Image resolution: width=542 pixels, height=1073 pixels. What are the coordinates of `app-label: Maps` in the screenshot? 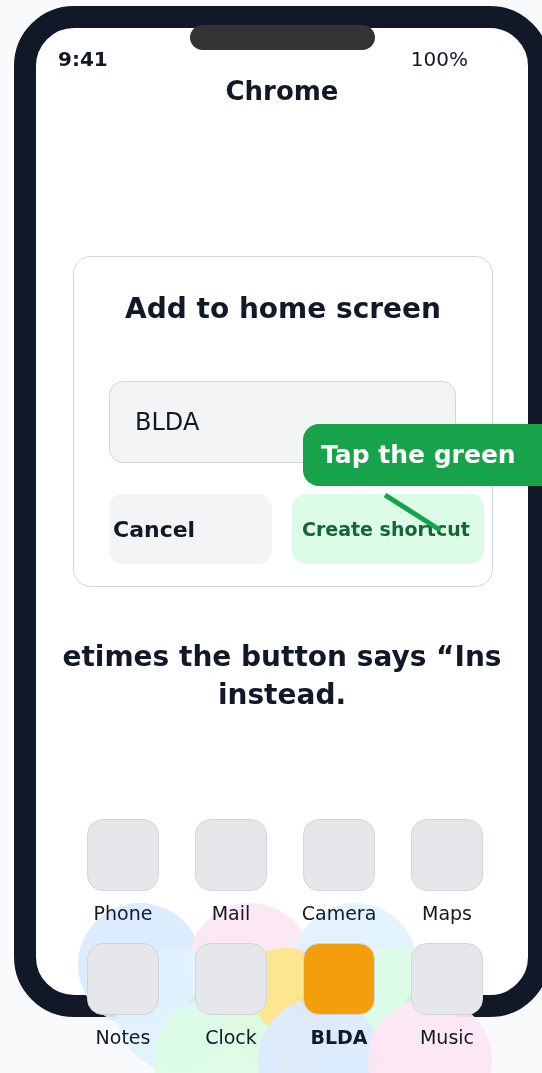 It's located at (447, 913).